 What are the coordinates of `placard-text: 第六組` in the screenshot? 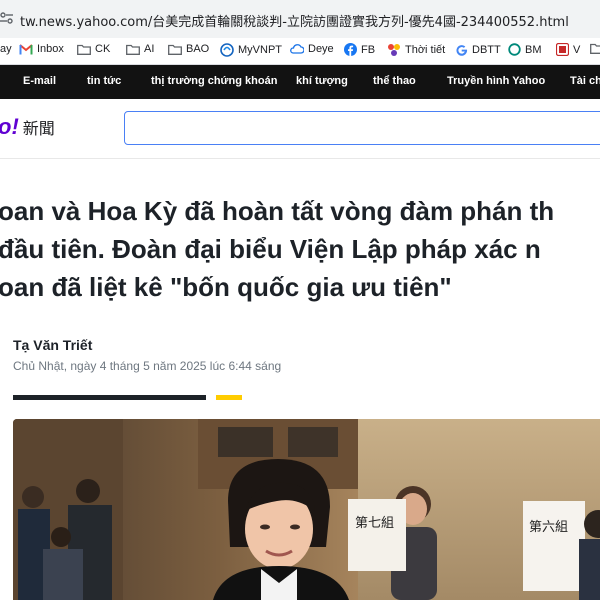 It's located at (548, 527).